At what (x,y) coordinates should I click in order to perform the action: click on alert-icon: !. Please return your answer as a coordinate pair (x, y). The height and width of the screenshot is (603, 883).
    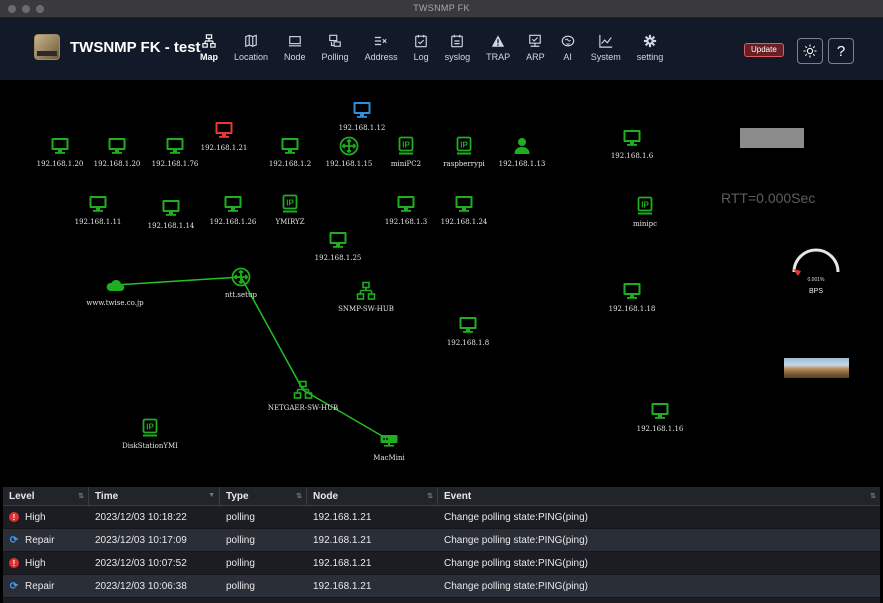
    Looking at the image, I should click on (14, 517).